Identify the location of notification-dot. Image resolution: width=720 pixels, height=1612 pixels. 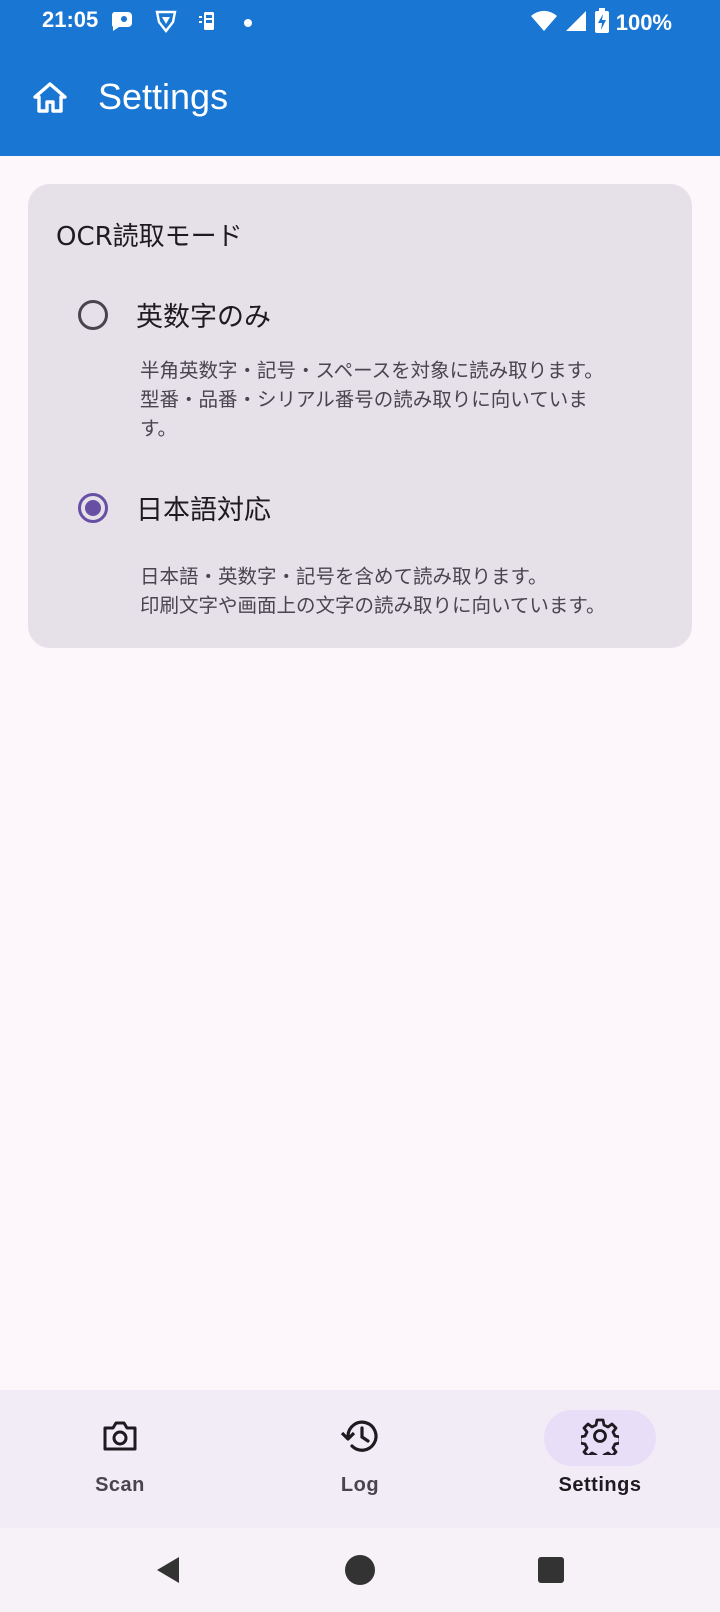
(248, 23).